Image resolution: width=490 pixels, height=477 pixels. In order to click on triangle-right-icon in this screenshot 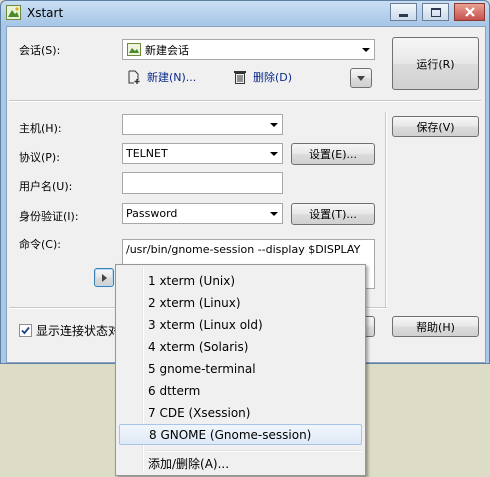, I will do `click(104, 277)`.